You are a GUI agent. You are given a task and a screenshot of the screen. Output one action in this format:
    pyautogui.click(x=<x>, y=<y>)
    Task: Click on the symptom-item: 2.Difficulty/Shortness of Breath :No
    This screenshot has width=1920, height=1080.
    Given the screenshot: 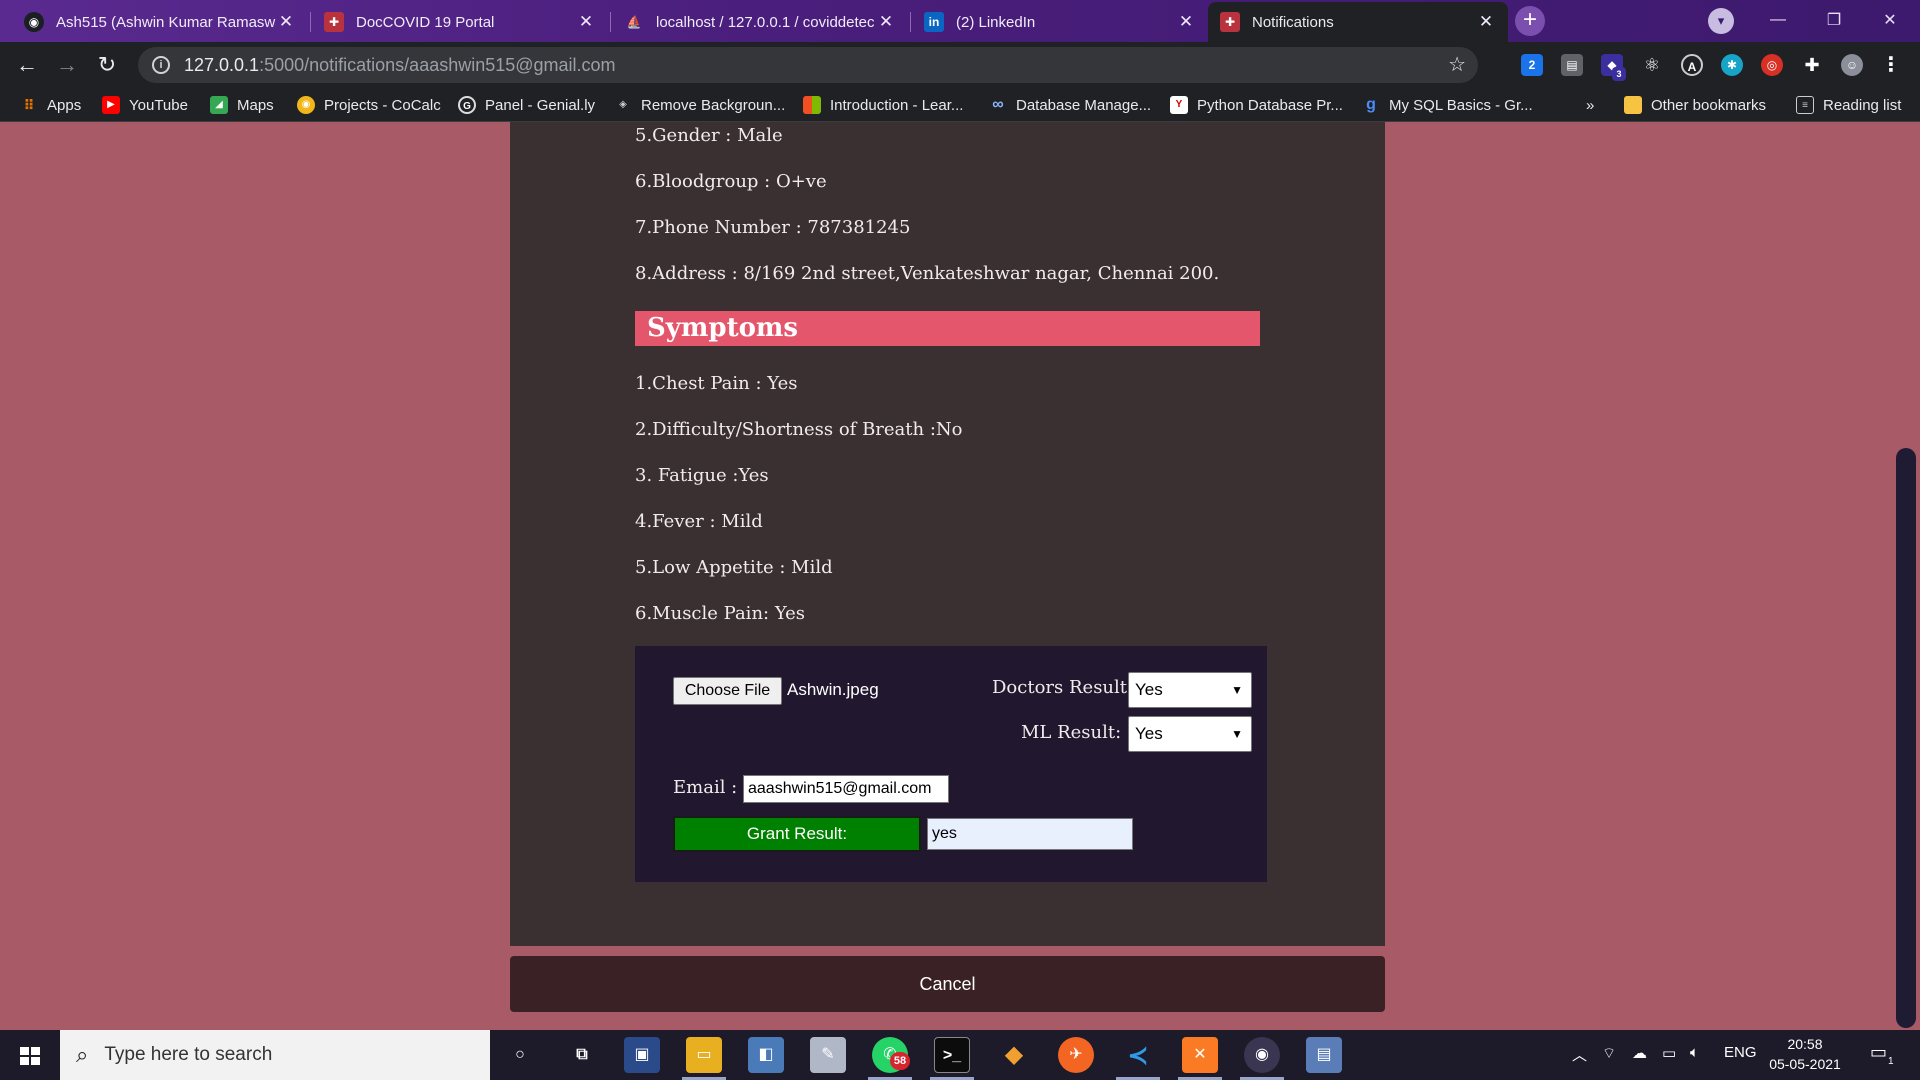 What is the action you would take?
    pyautogui.click(x=799, y=429)
    